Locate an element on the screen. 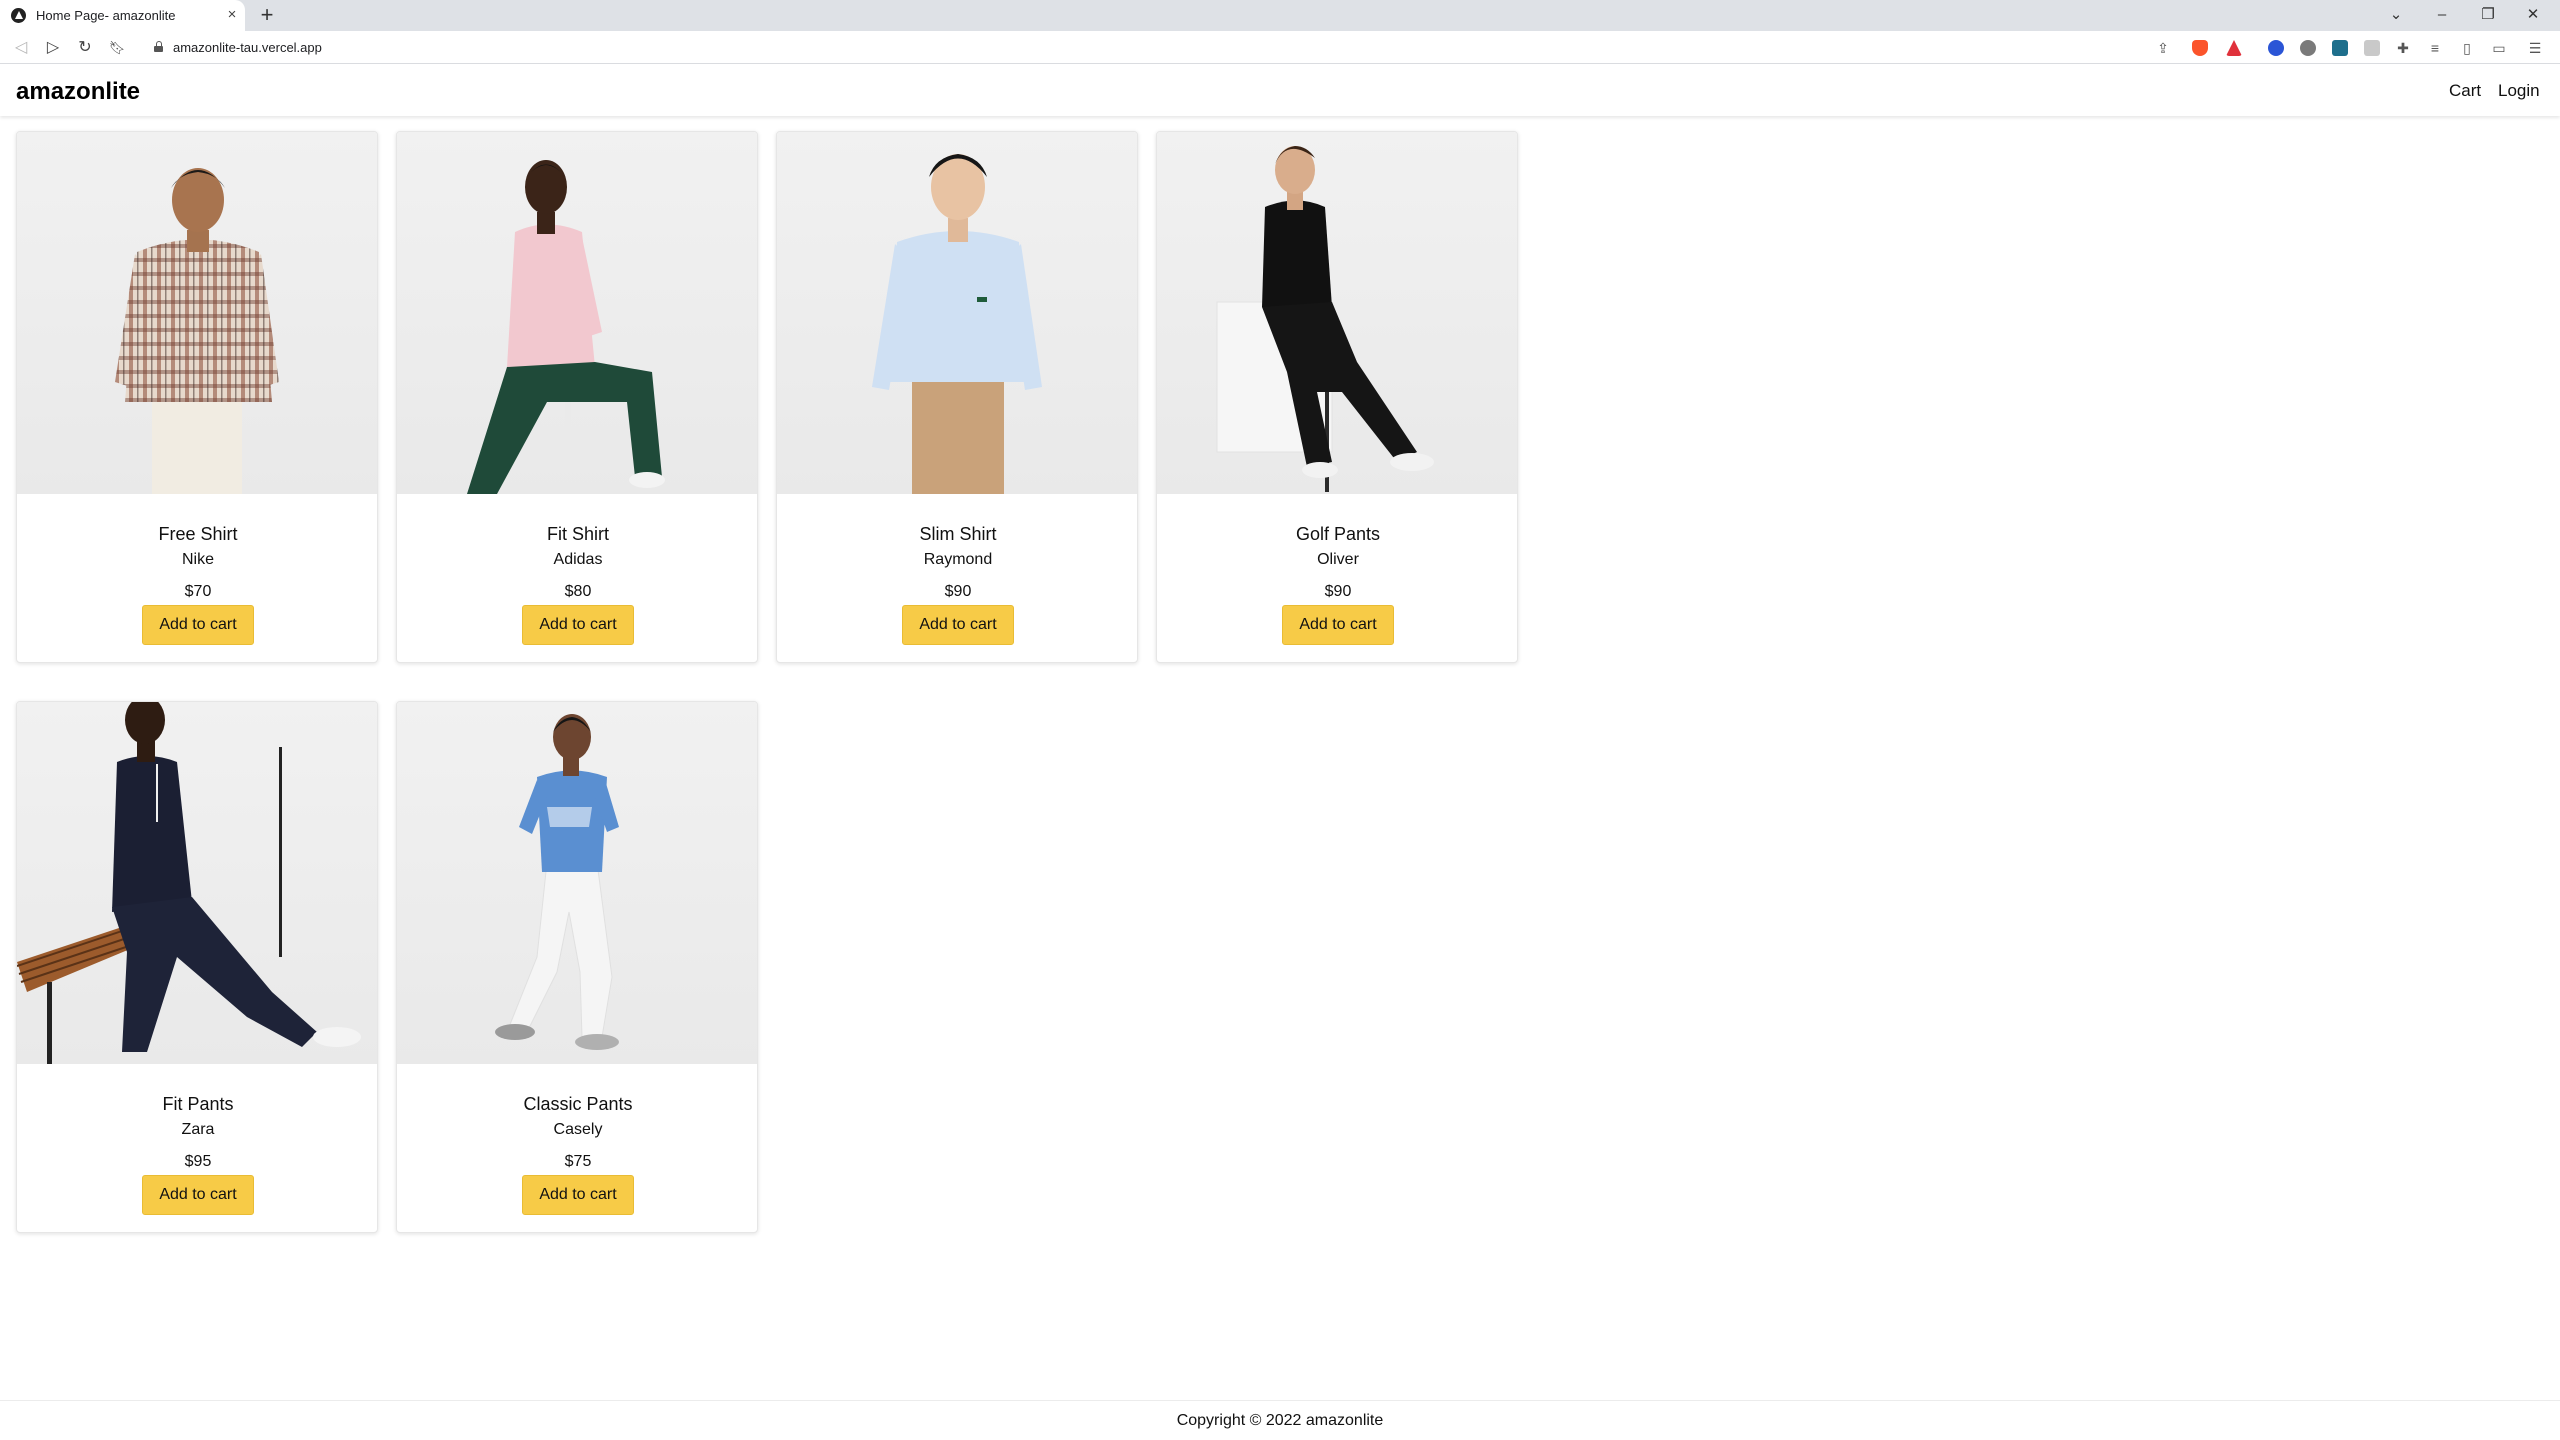  product-card: Classic Pants Casely $75 Add to cart is located at coordinates (577, 967).